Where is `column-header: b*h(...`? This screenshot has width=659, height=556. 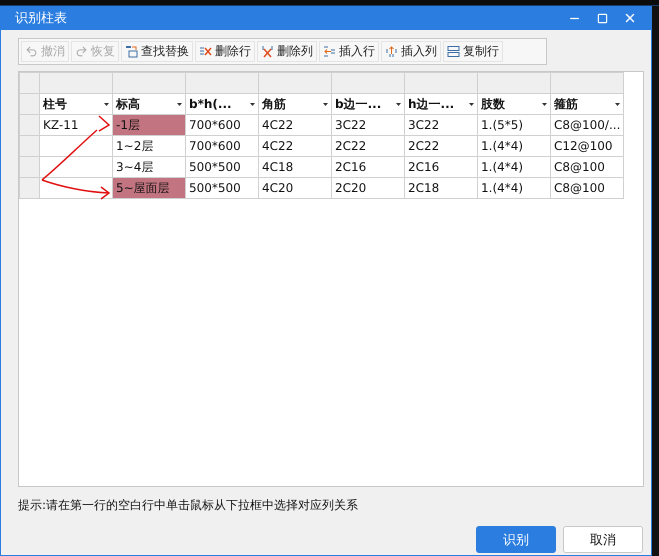
column-header: b*h(... is located at coordinates (222, 104).